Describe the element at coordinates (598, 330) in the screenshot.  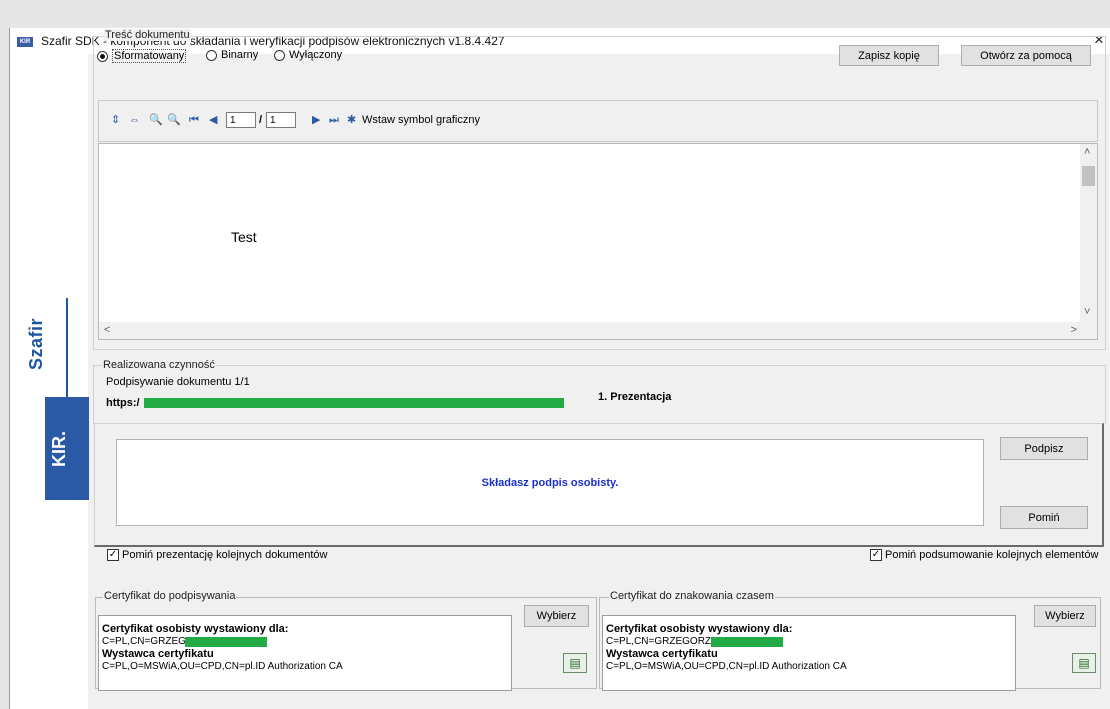
I see `horizontal-scrollbar: < >` at that location.